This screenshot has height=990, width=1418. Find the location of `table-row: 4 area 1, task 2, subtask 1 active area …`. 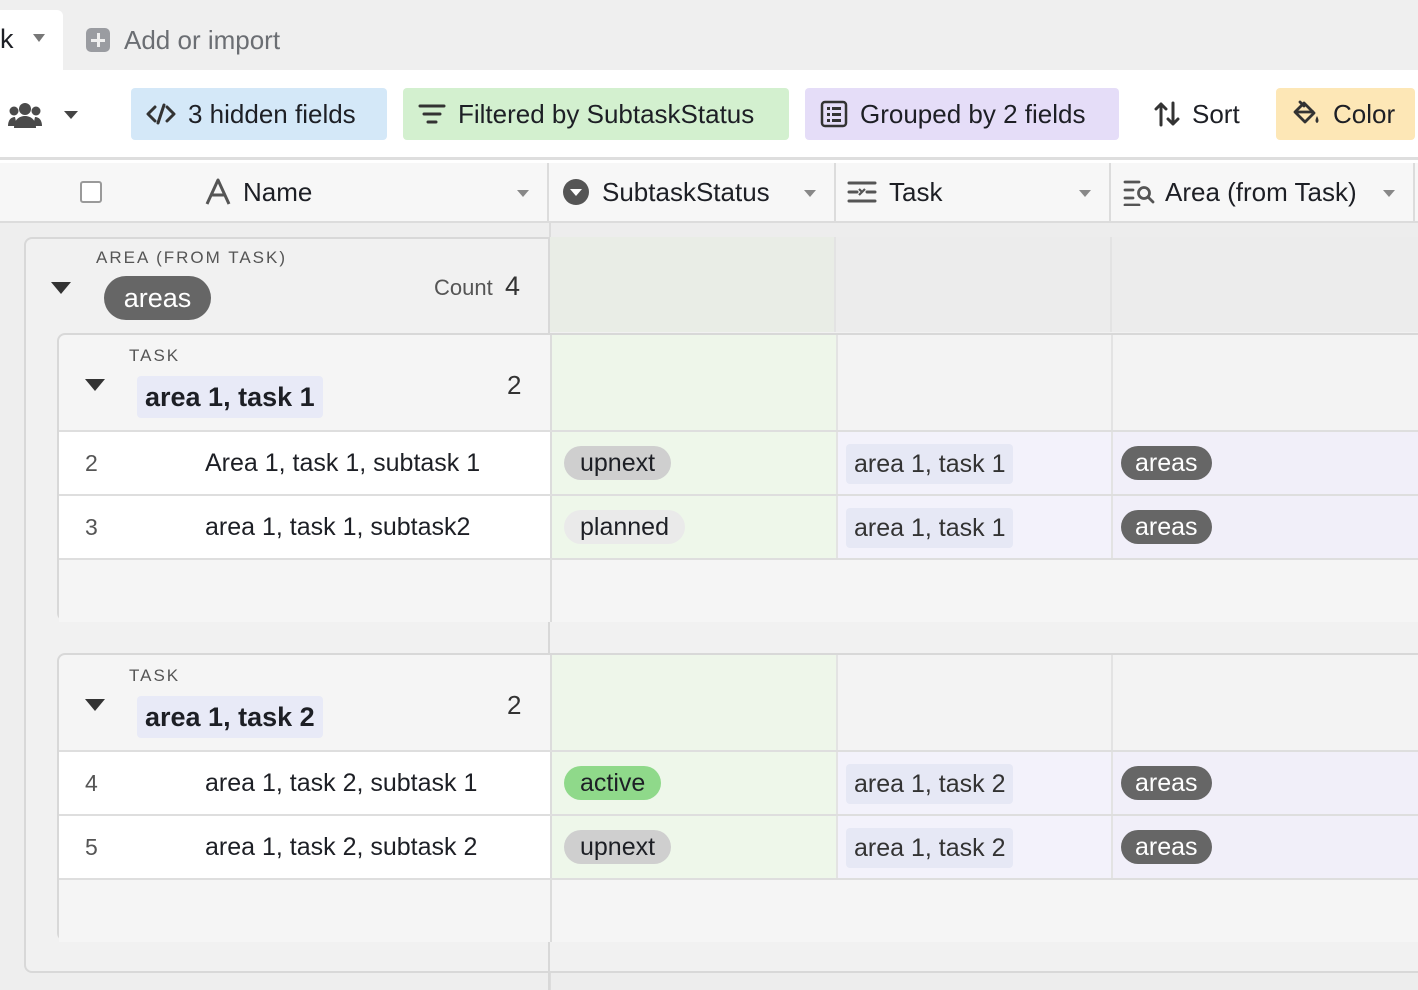

table-row: 4 area 1, task 2, subtask 1 active area … is located at coordinates (738, 782).